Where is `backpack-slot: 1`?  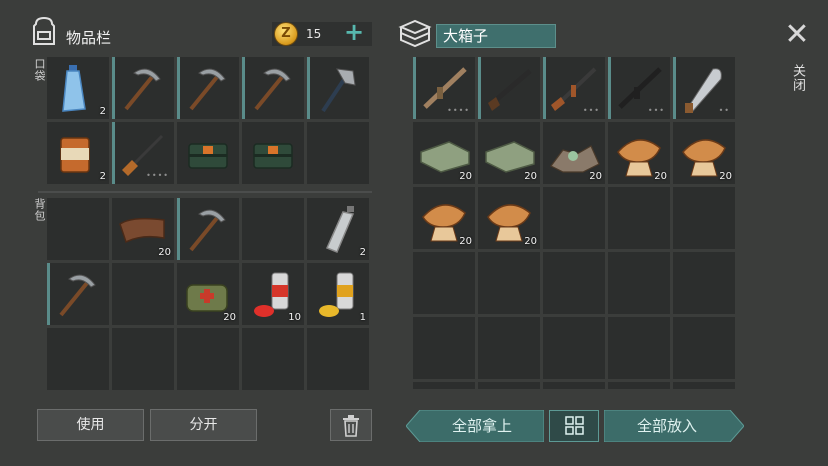 backpack-slot: 1 is located at coordinates (338, 294).